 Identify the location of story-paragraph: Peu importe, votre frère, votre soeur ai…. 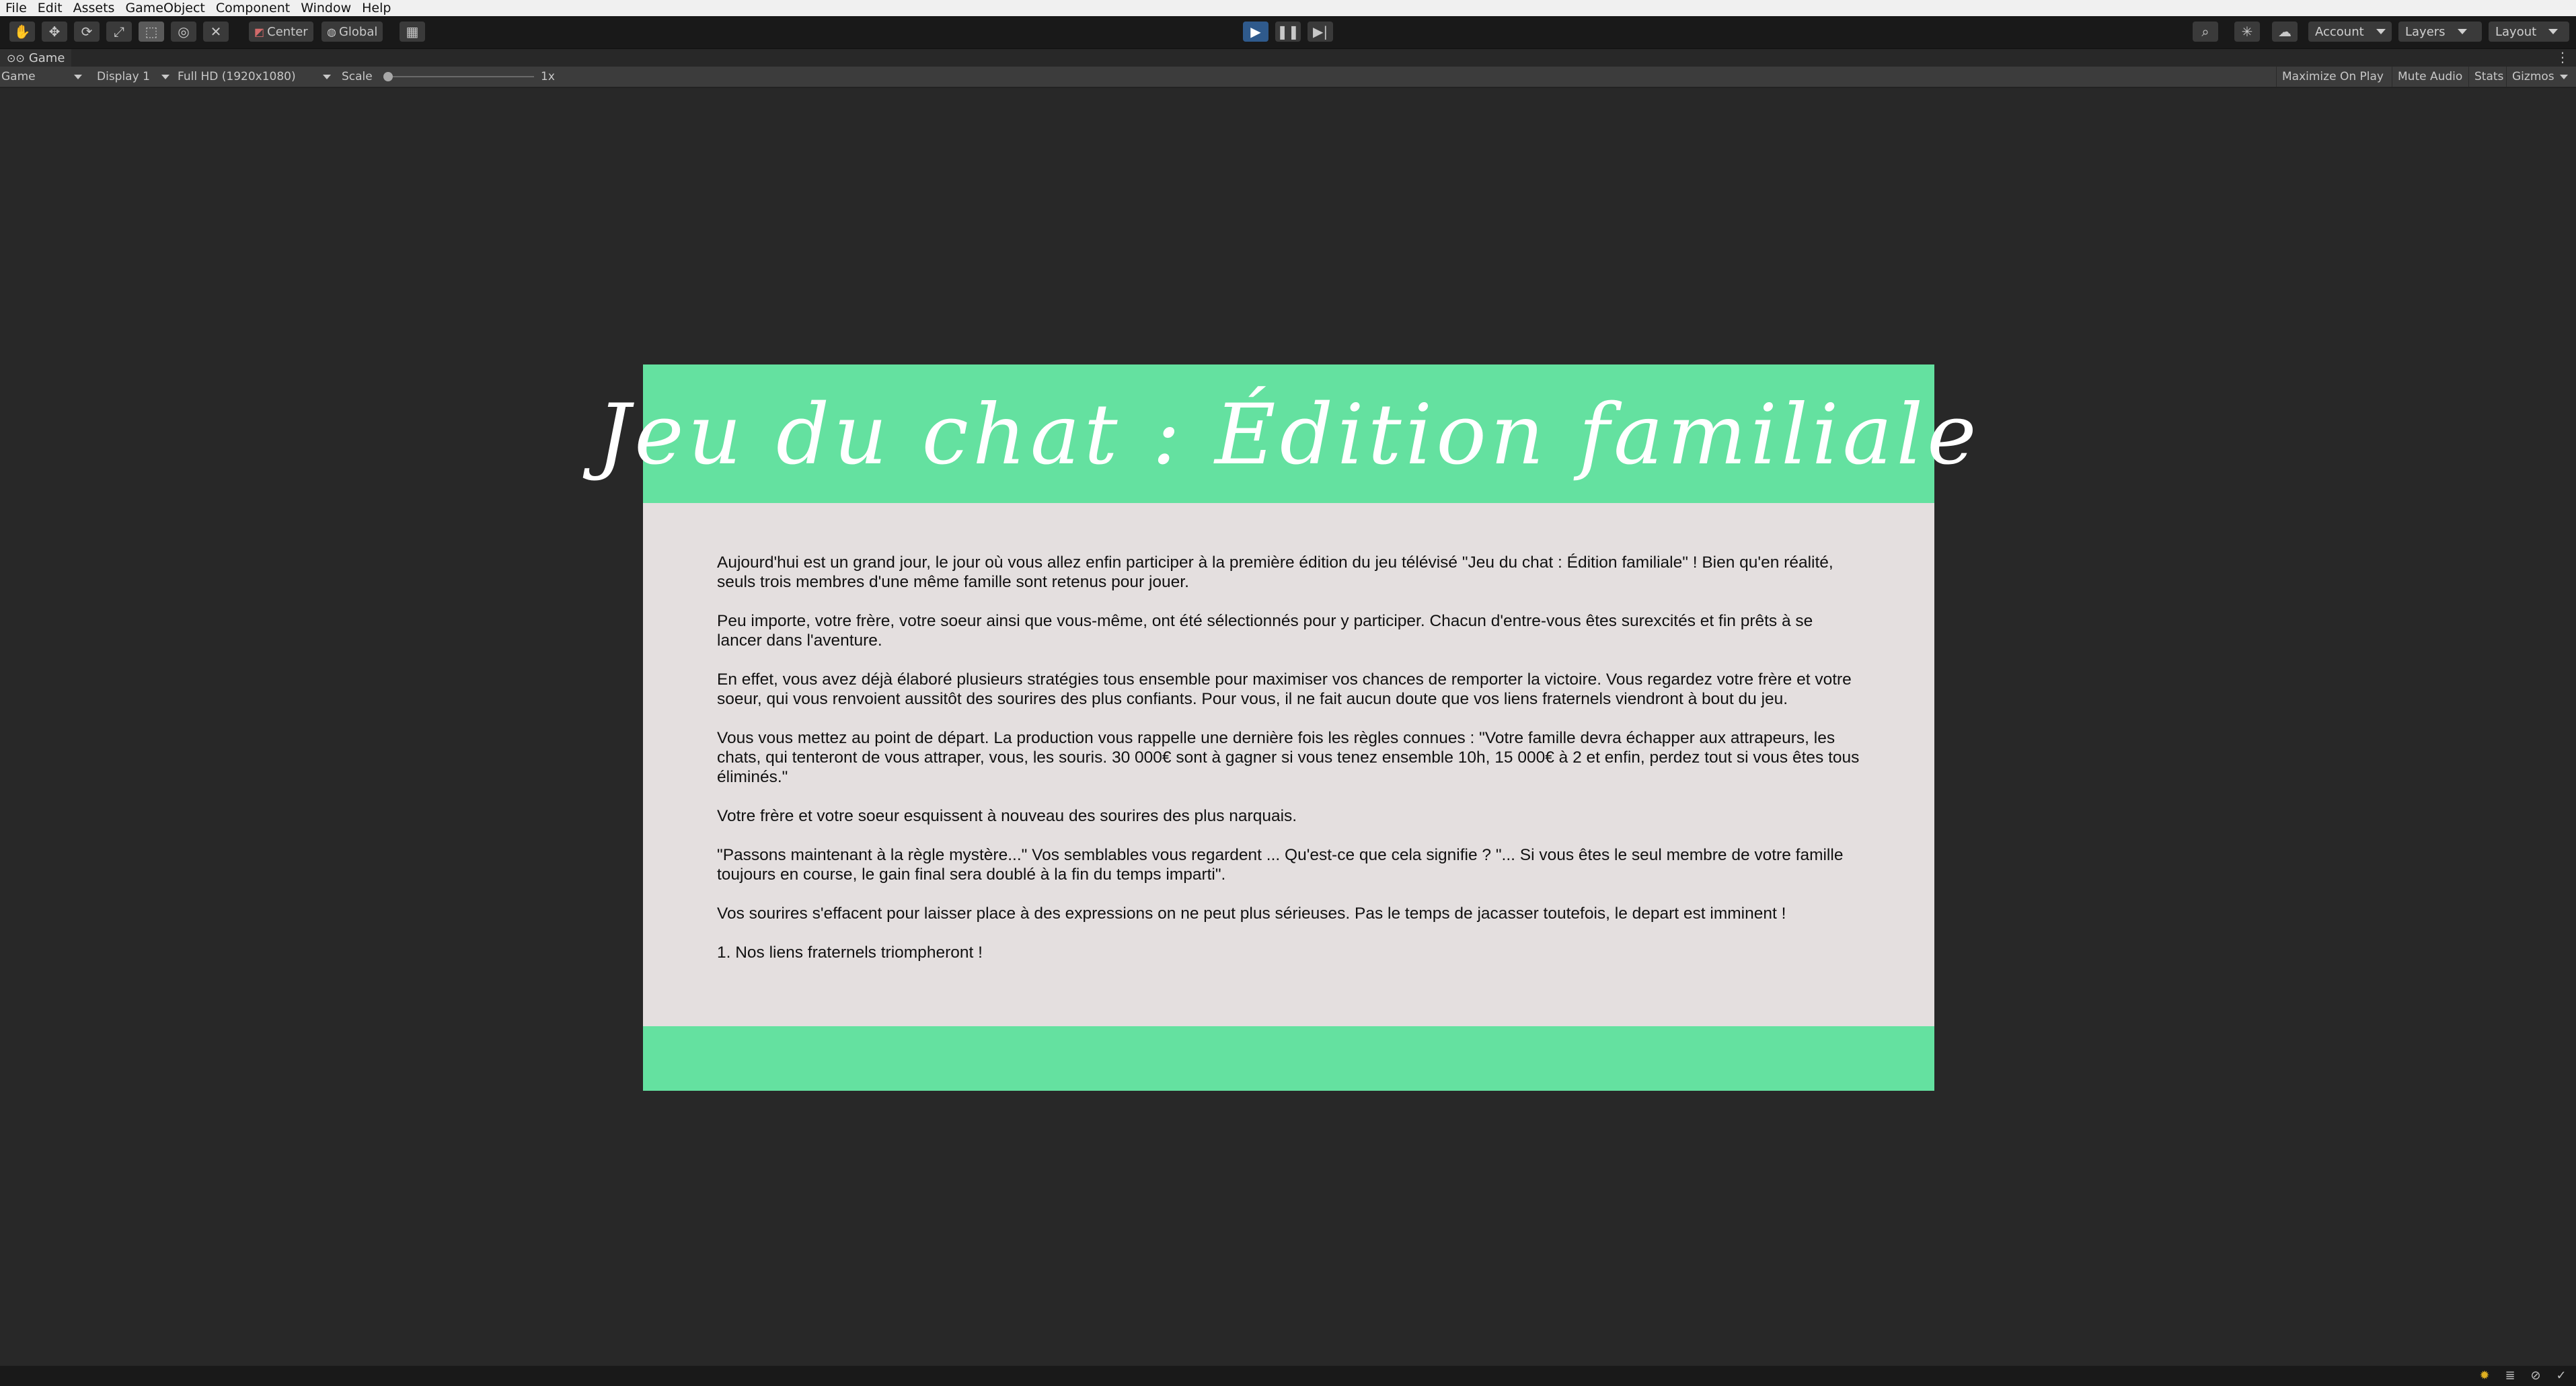
(1265, 631).